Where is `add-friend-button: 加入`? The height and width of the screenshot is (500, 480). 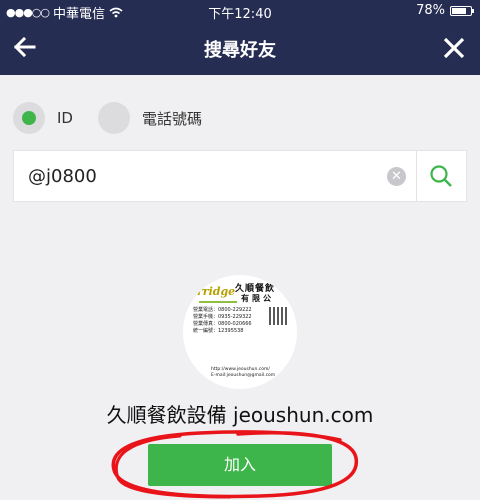
add-friend-button: 加入 is located at coordinates (240, 465).